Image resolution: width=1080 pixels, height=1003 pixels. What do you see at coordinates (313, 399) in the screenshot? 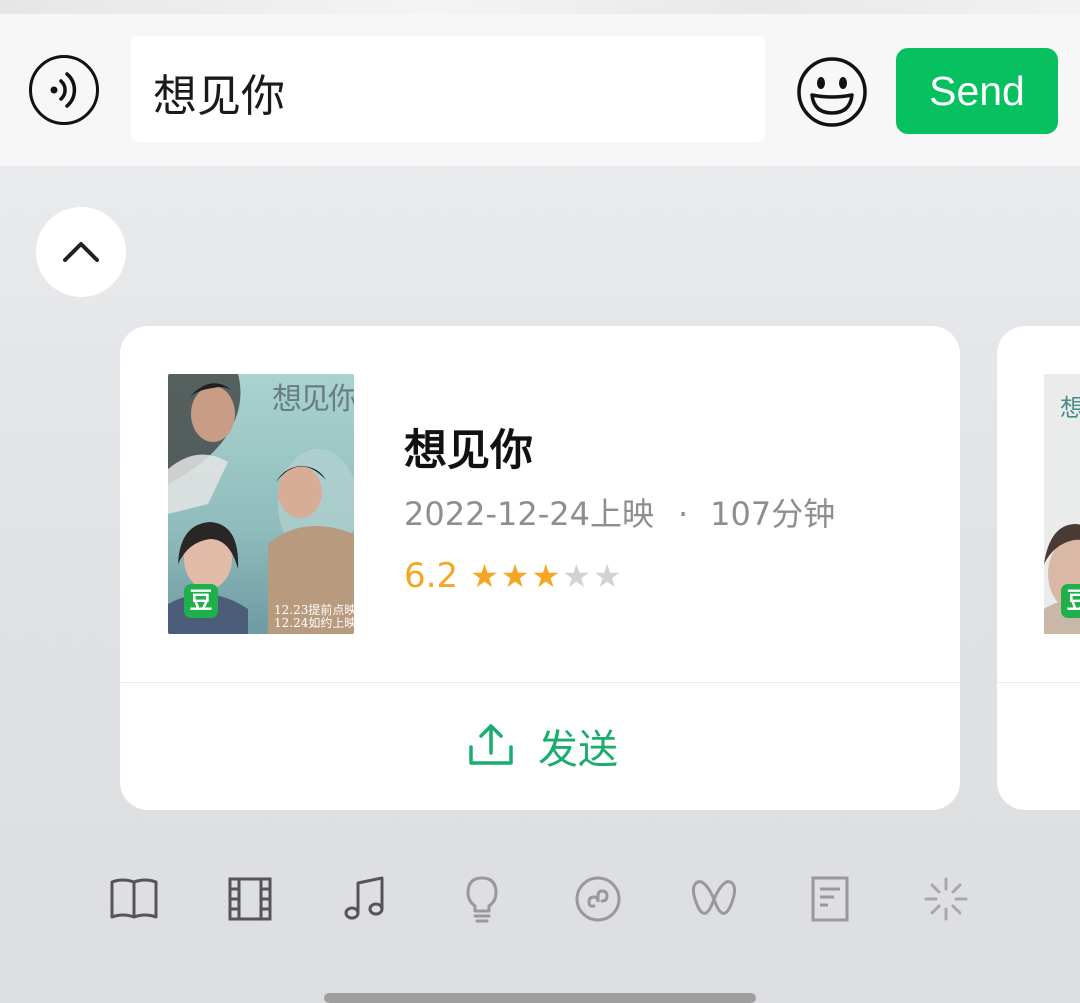
I see `poster-title-art: 想见你` at bounding box center [313, 399].